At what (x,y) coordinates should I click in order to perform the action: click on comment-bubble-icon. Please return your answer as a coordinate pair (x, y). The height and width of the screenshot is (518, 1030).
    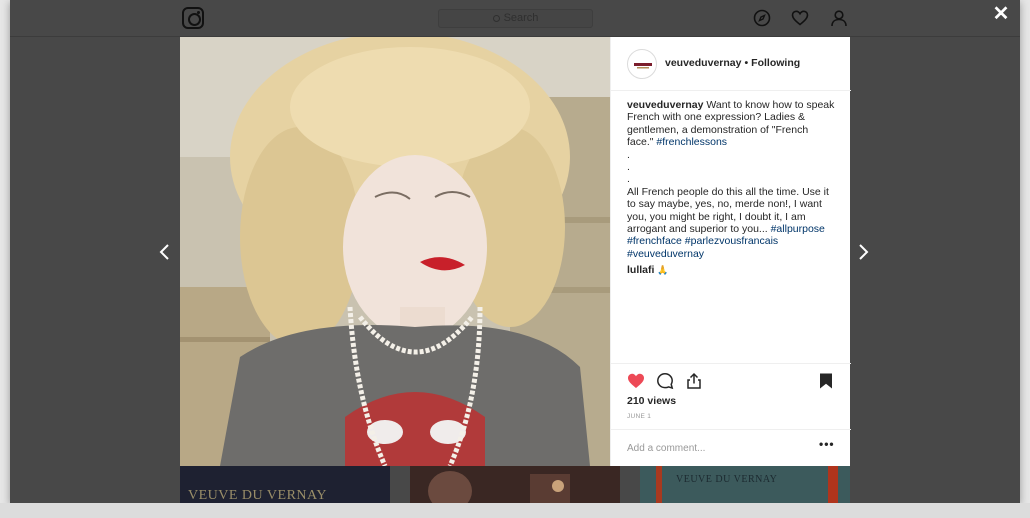
    Looking at the image, I should click on (665, 381).